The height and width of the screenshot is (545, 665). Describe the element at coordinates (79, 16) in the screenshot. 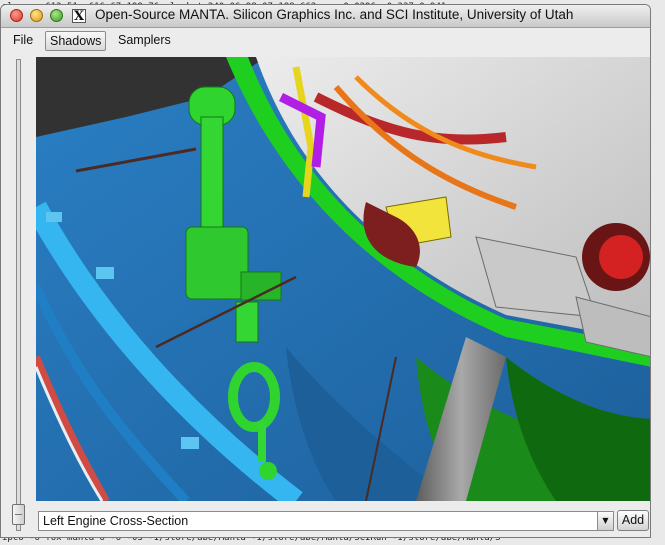

I see `x11-icon: X` at that location.